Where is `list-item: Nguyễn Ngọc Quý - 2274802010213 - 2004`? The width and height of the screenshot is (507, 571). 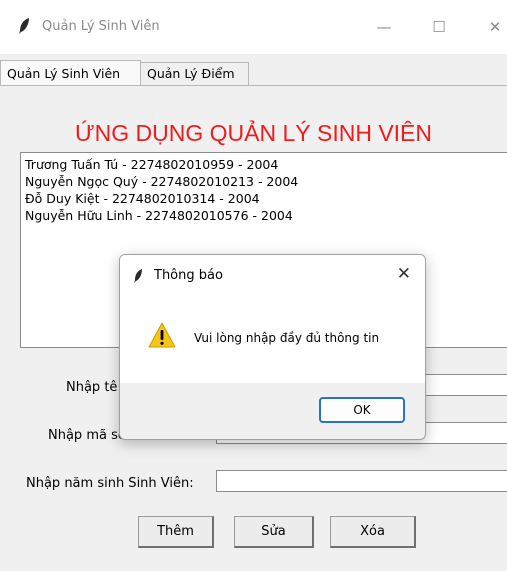
list-item: Nguyễn Ngọc Quý - 2274802010213 - 2004 is located at coordinates (161, 181).